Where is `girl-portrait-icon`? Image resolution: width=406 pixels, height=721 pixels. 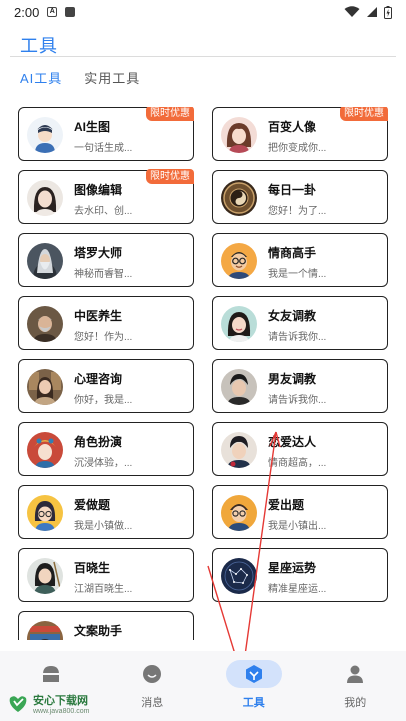 girl-portrait-icon is located at coordinates (239, 135).